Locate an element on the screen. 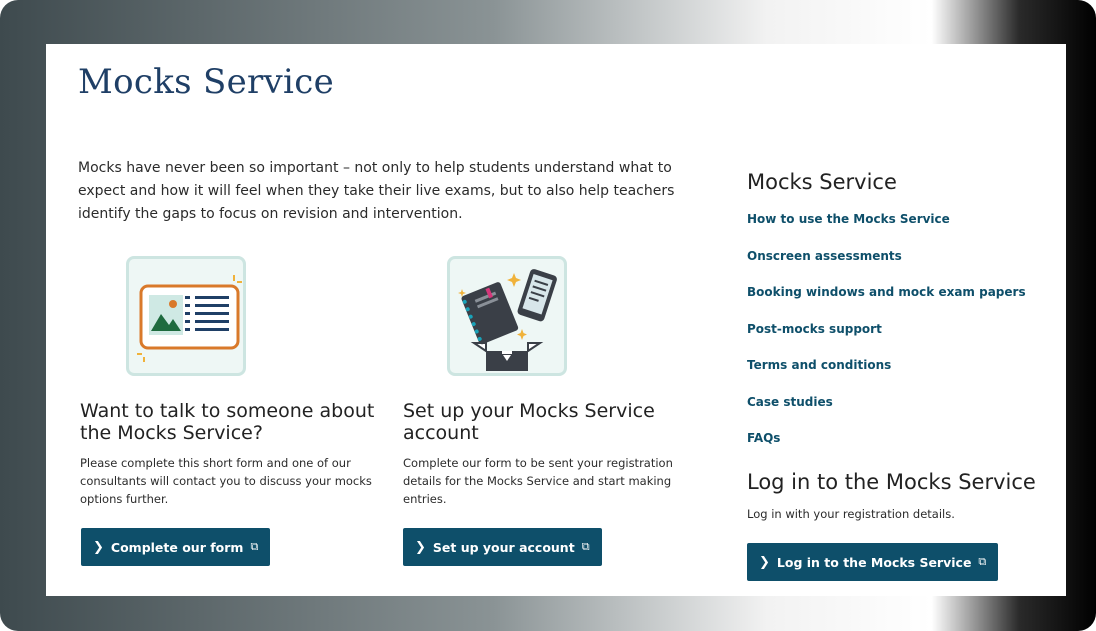 The height and width of the screenshot is (631, 1096). setup-account-label: Set up your account is located at coordinates (503, 547).